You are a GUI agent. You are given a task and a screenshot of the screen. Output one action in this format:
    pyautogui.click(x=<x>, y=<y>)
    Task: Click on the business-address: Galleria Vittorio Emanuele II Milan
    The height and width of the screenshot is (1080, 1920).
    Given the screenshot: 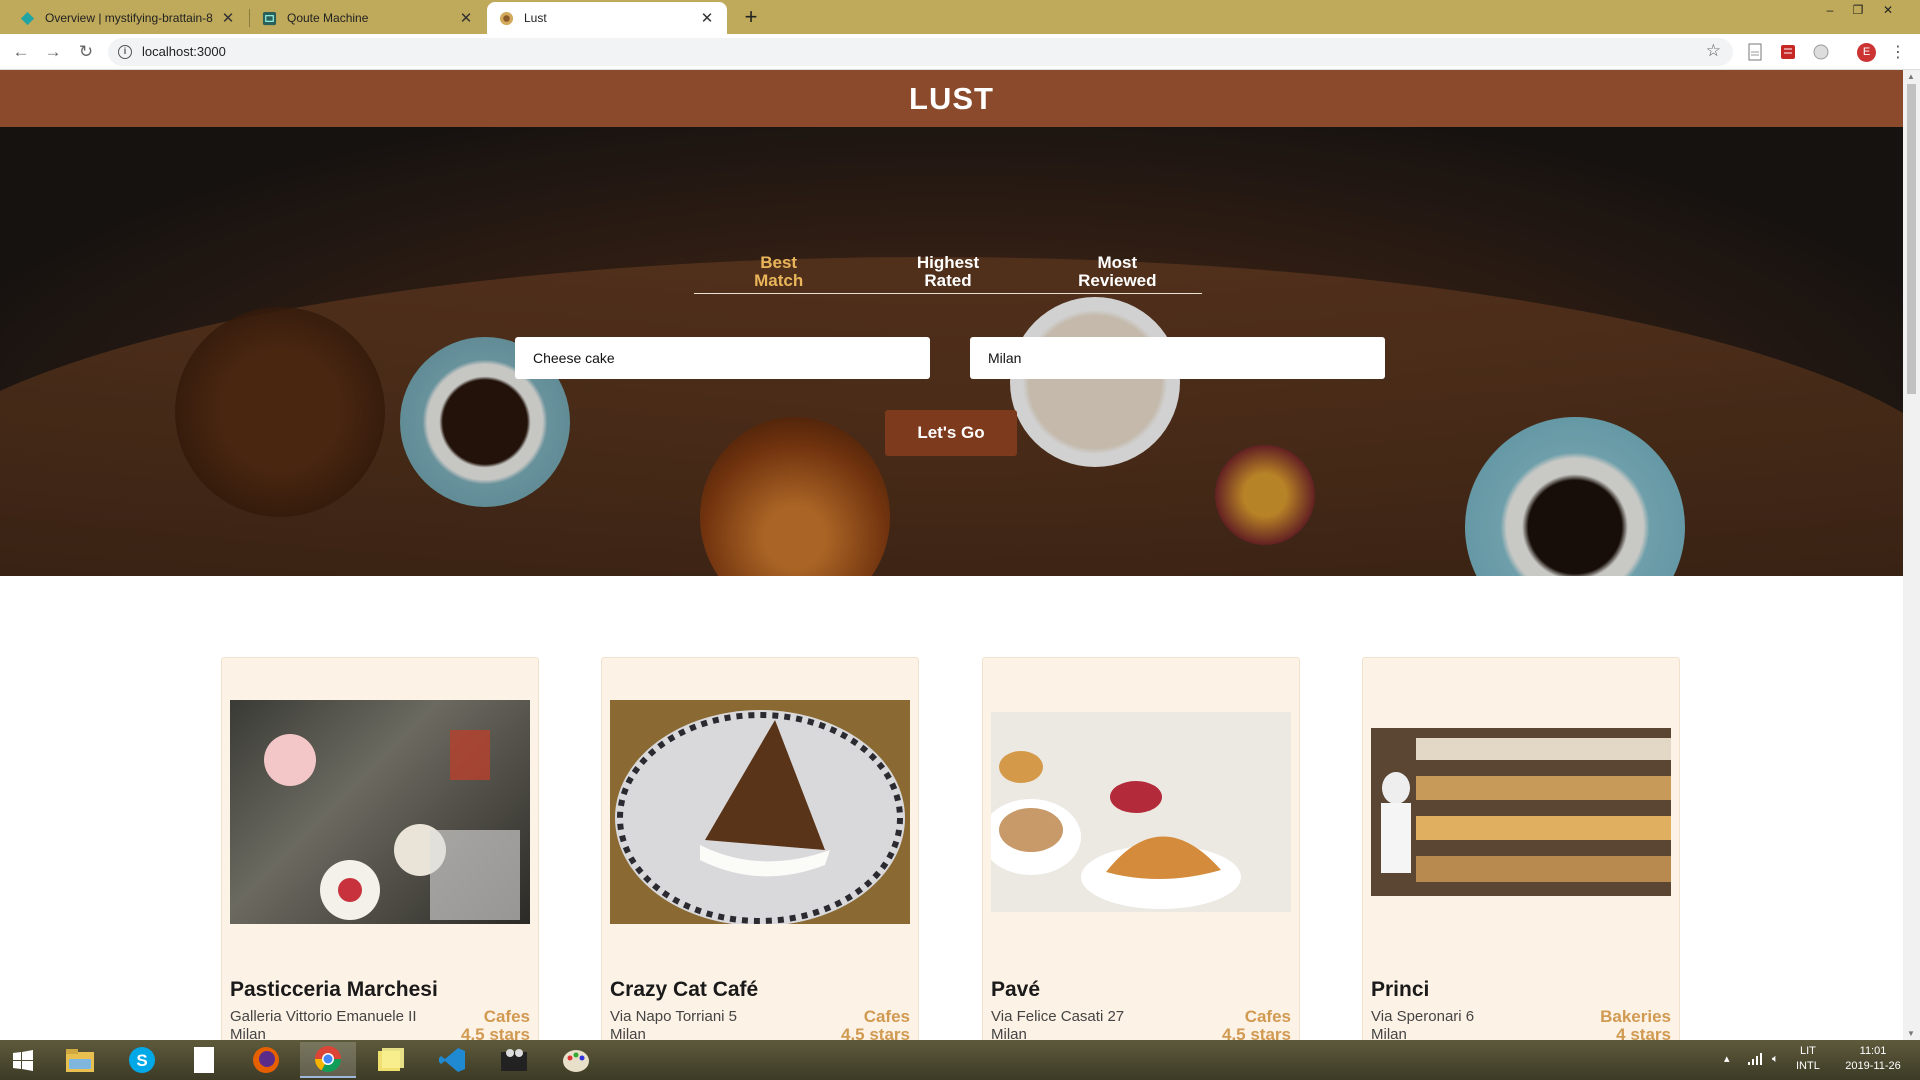 What is the action you would take?
    pyautogui.click(x=323, y=1024)
    